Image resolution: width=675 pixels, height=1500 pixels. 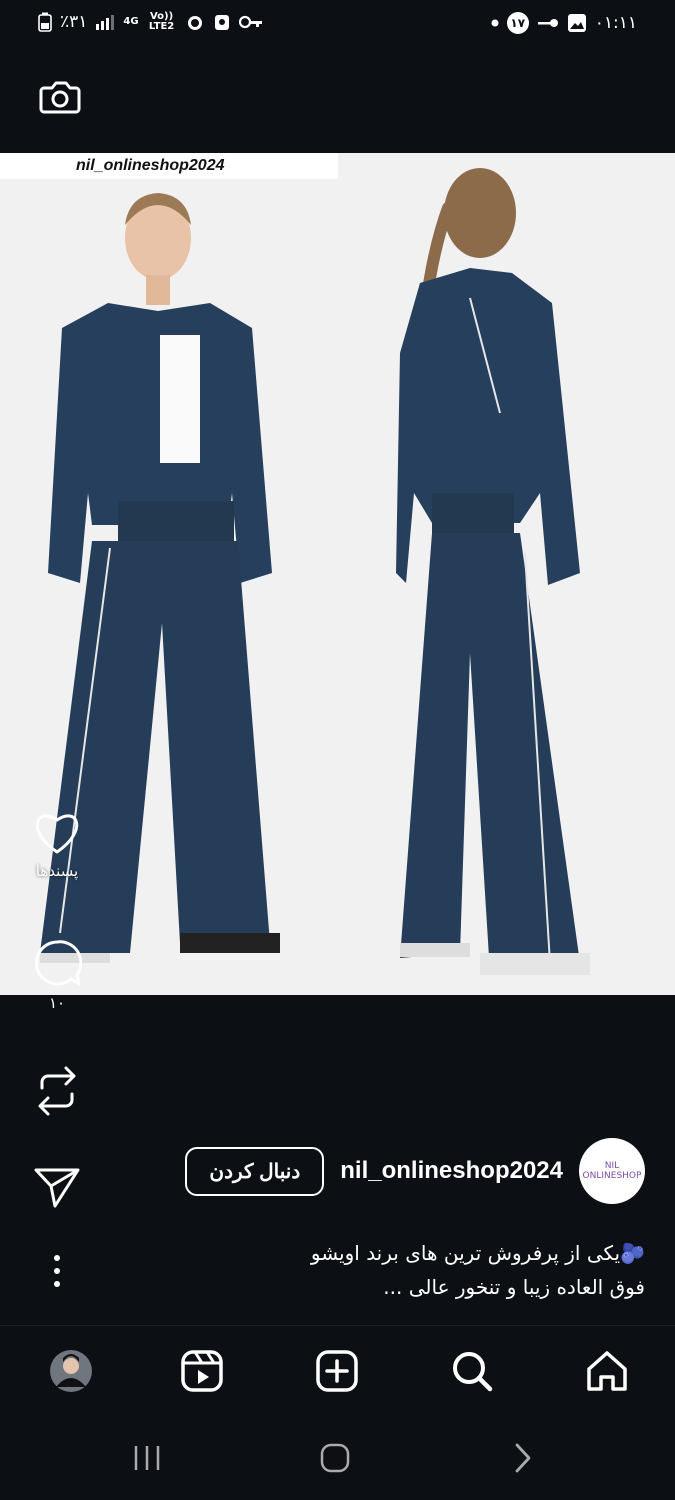 I want to click on heart-icon, so click(x=57, y=834).